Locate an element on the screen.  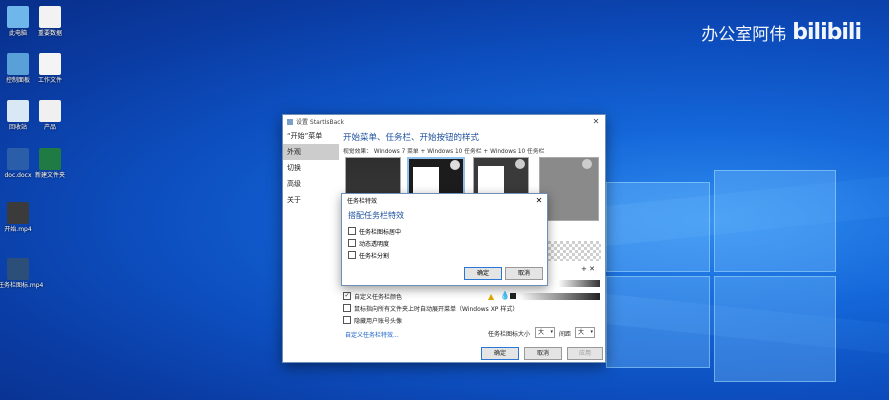
computer-icon is located at coordinates (18, 17).